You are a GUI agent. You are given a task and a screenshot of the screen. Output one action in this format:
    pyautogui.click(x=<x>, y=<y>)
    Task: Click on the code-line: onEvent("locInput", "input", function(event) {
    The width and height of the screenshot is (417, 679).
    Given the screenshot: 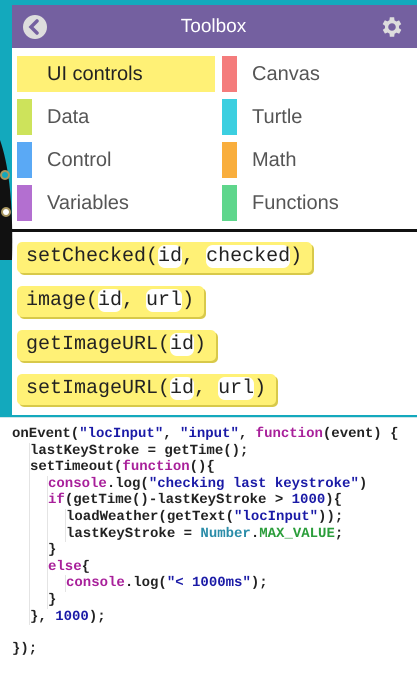 What is the action you would take?
    pyautogui.click(x=206, y=434)
    